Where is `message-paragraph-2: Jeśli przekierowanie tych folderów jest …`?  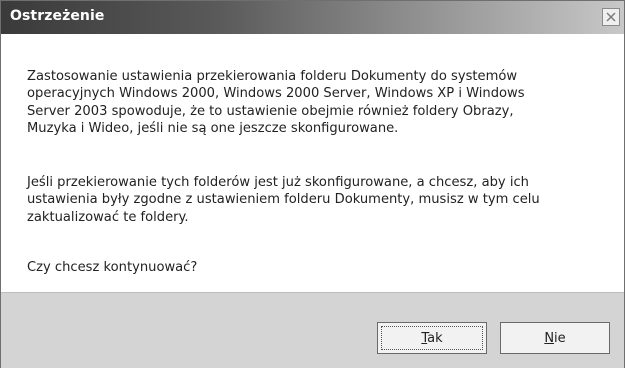
message-paragraph-2: Jeśli przekierowanie tych folderów jest … is located at coordinates (283, 200).